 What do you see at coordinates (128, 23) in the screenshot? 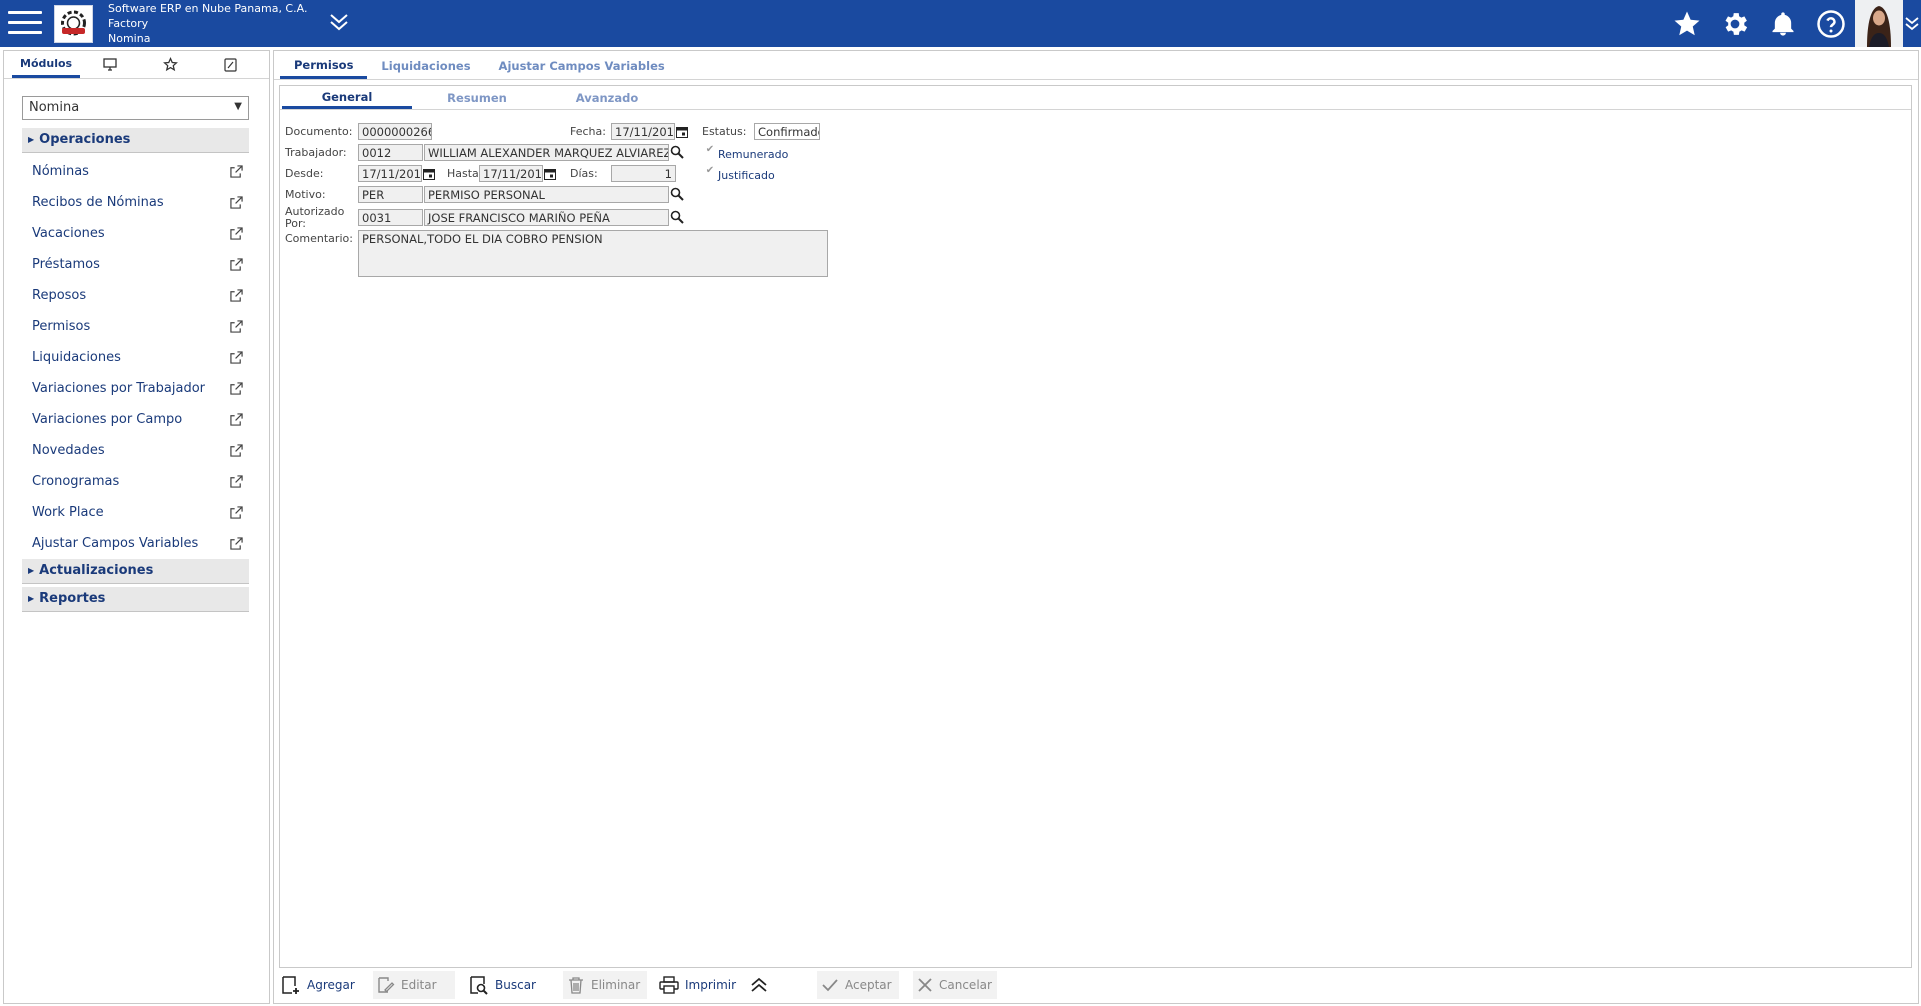
I see `branch-name: Factory` at bounding box center [128, 23].